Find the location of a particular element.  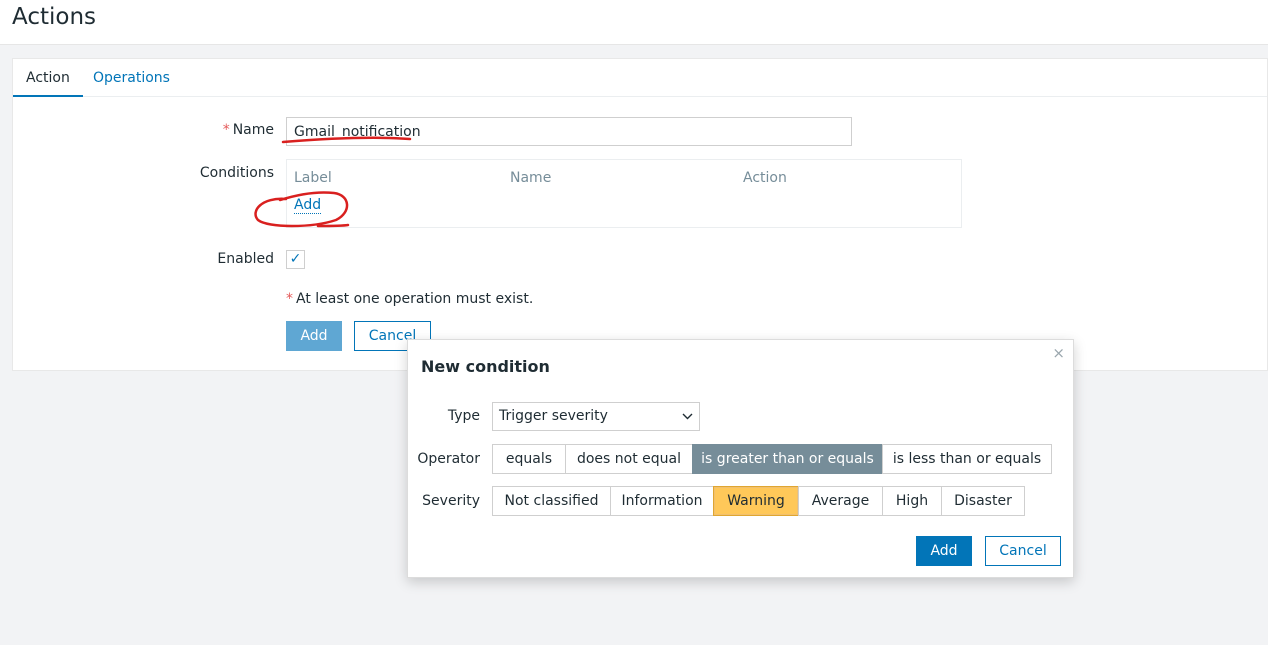

type-select-value: Trigger severity is located at coordinates (553, 416).